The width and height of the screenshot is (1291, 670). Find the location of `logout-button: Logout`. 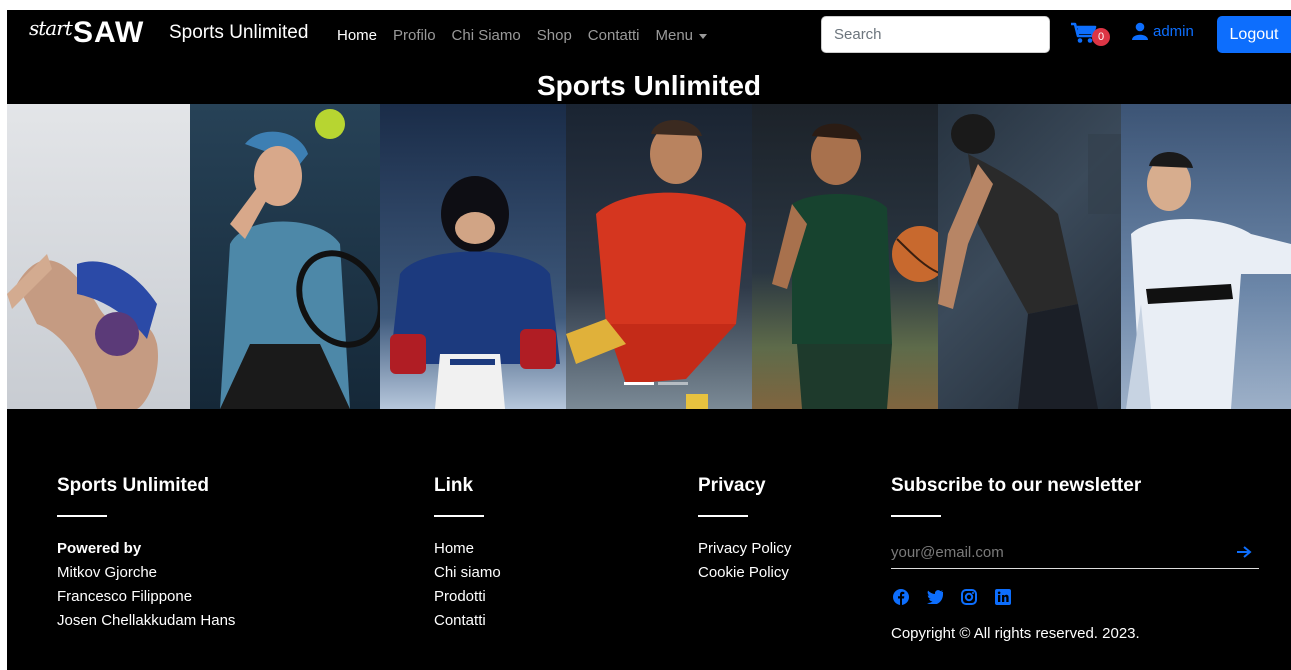

logout-button: Logout is located at coordinates (1254, 34).